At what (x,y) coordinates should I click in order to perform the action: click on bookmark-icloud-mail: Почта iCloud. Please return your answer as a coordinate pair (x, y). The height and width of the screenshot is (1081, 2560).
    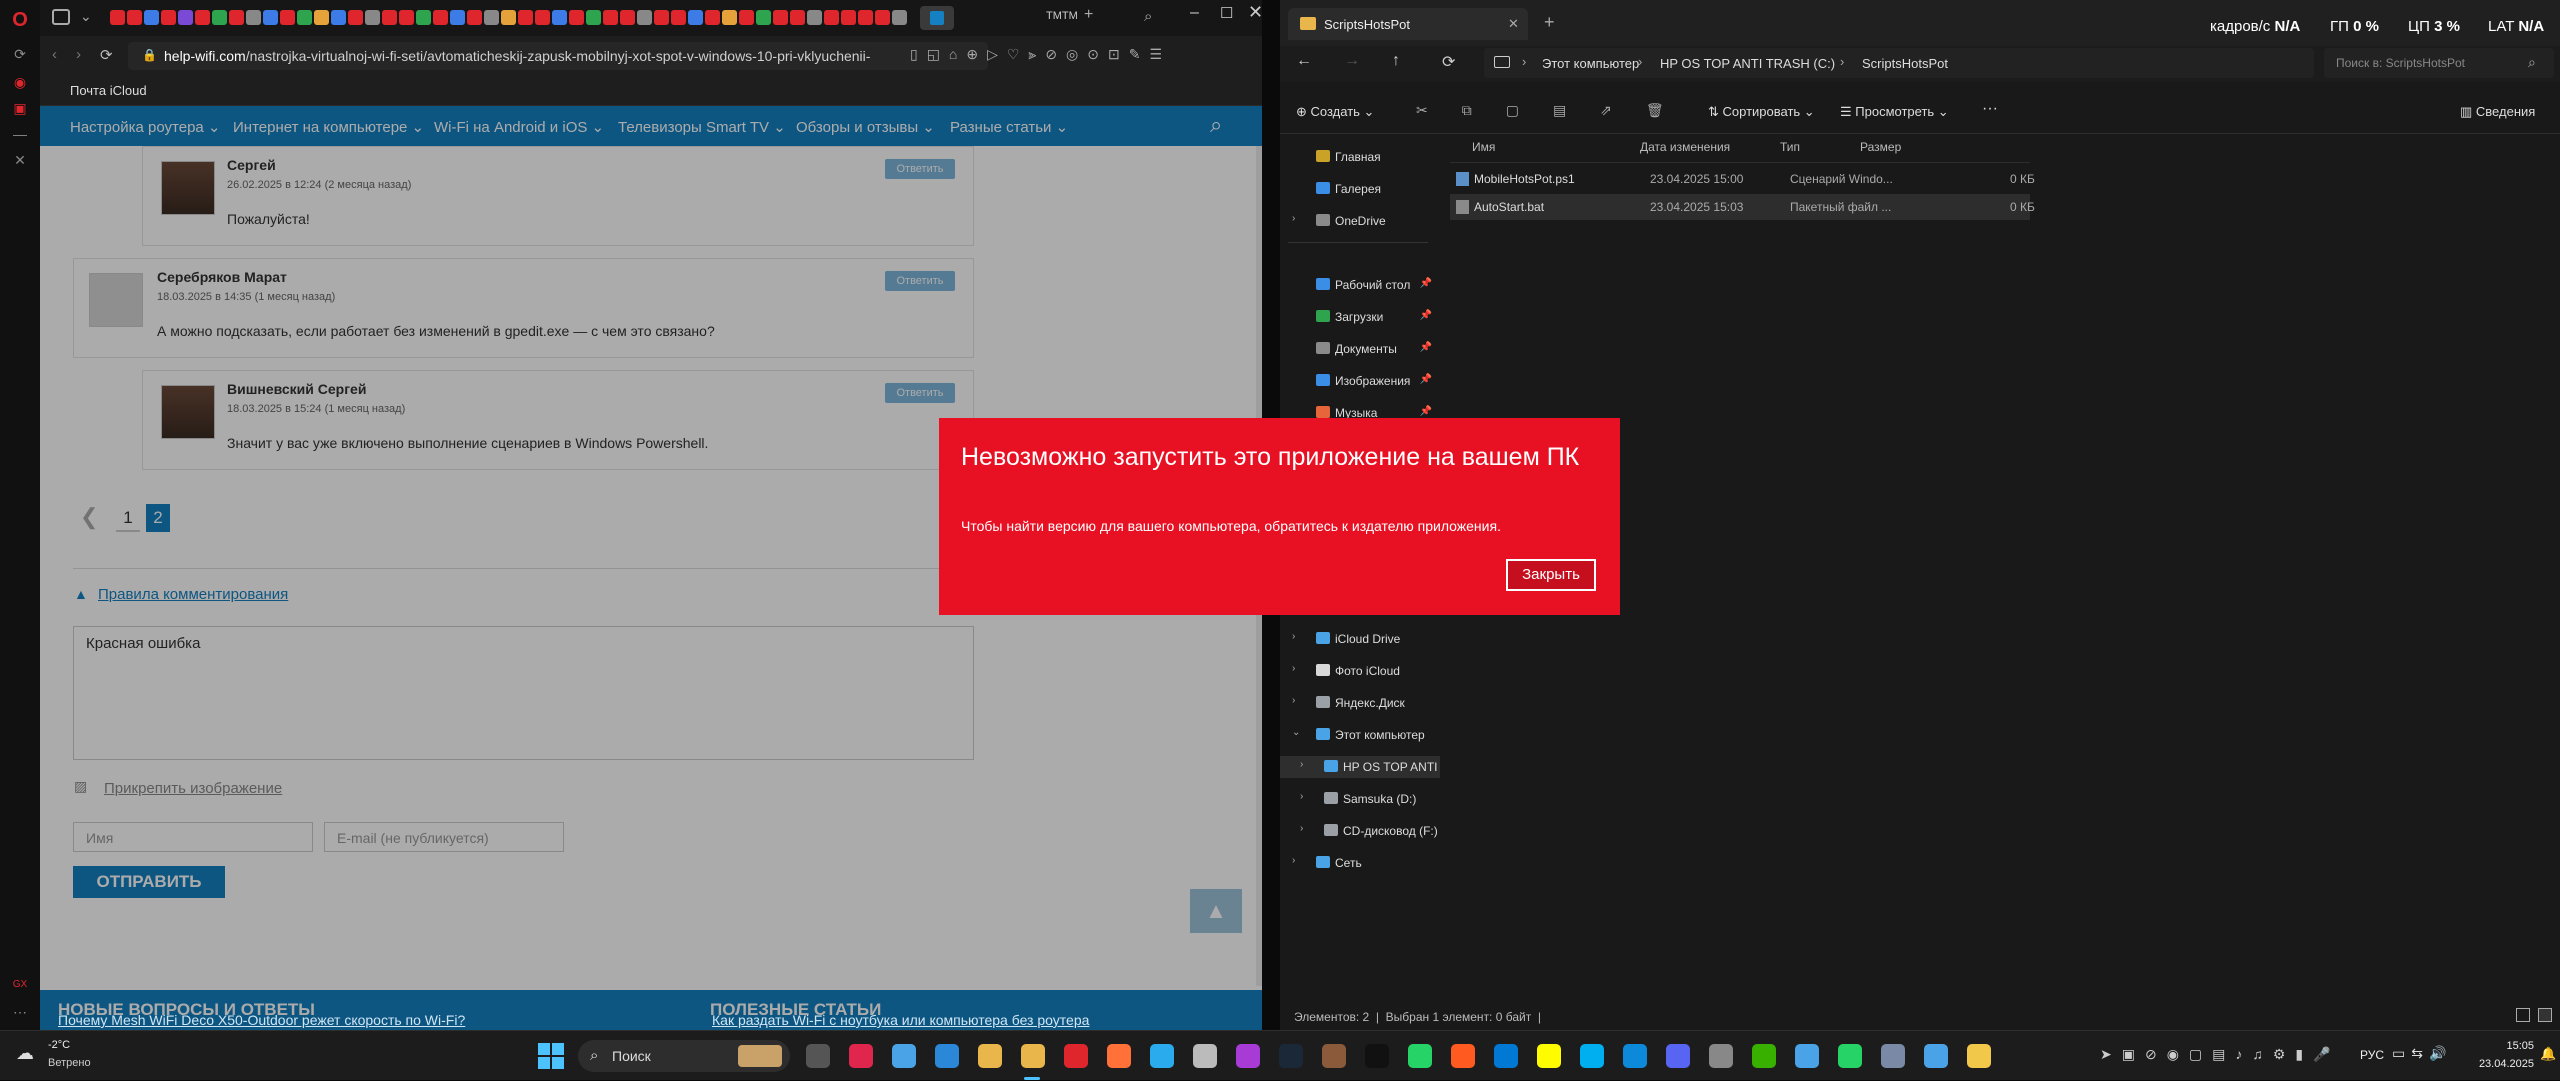
    Looking at the image, I should click on (108, 90).